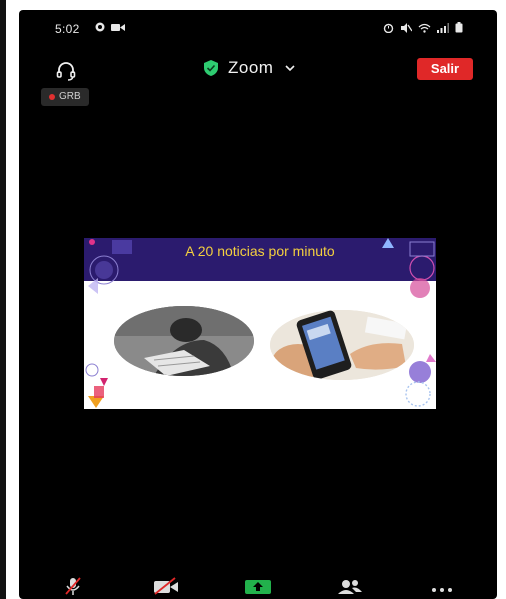 This screenshot has height=599, width=506. I want to click on status-bar: 5:02, so click(258, 30).